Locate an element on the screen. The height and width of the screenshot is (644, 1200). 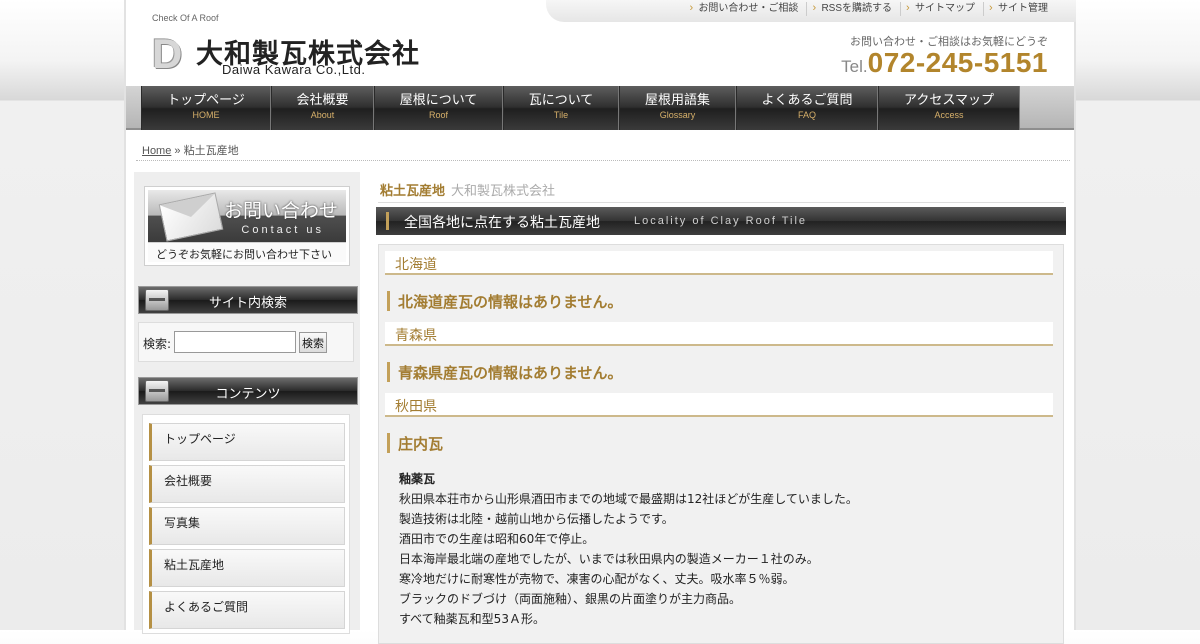
nav-roof-sub: Roof is located at coordinates (438, 115).